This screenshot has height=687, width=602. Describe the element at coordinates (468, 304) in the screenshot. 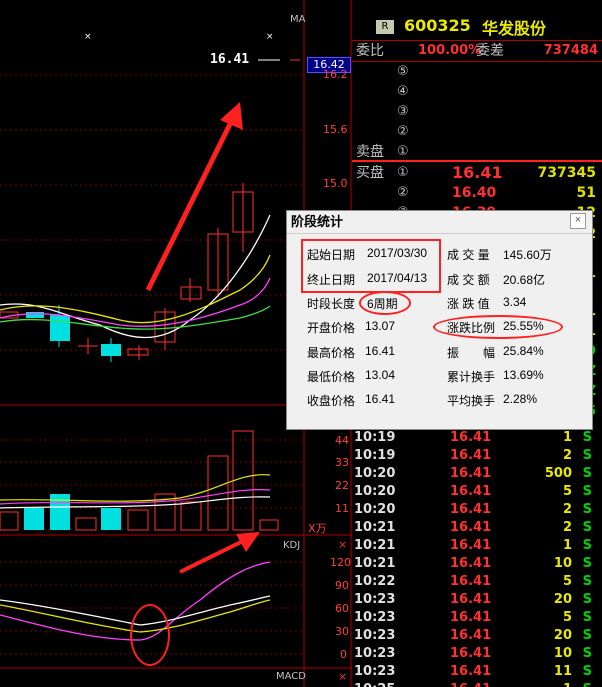

I see `change-label: 涨 跌 值` at that location.